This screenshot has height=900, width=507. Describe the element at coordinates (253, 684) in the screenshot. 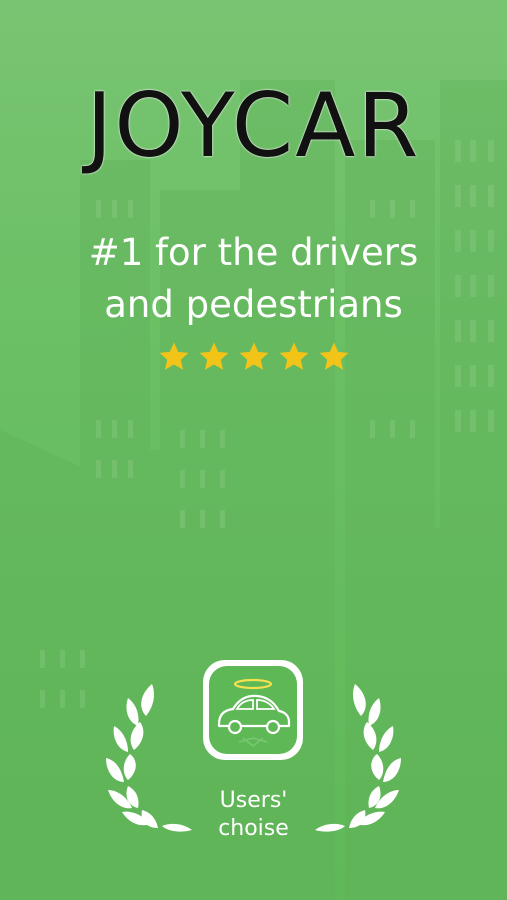

I see `halo-icon` at that location.